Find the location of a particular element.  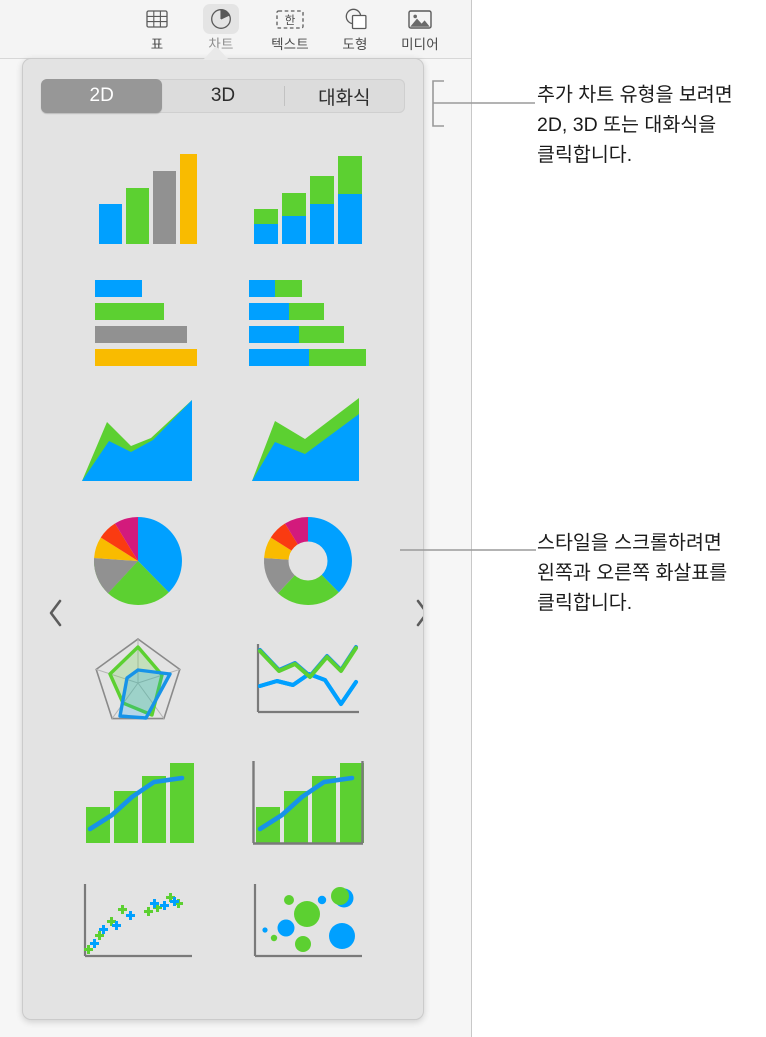

scroll-right-button is located at coordinates (413, 613).